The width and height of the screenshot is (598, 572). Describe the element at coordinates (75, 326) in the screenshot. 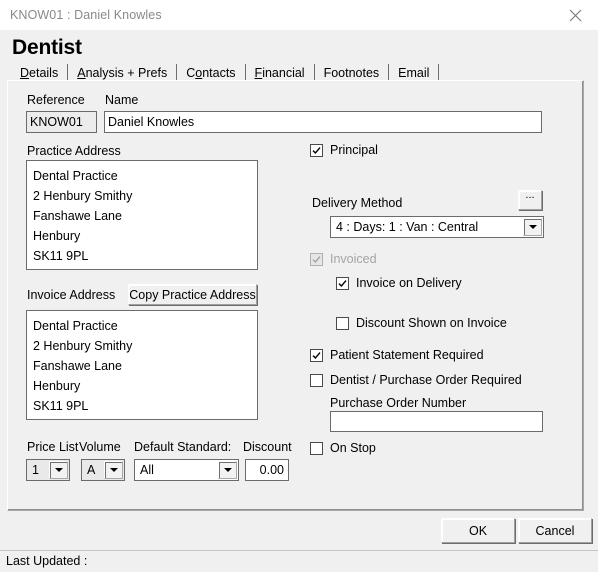

I see `invoice-address-line: Dental Practice` at that location.